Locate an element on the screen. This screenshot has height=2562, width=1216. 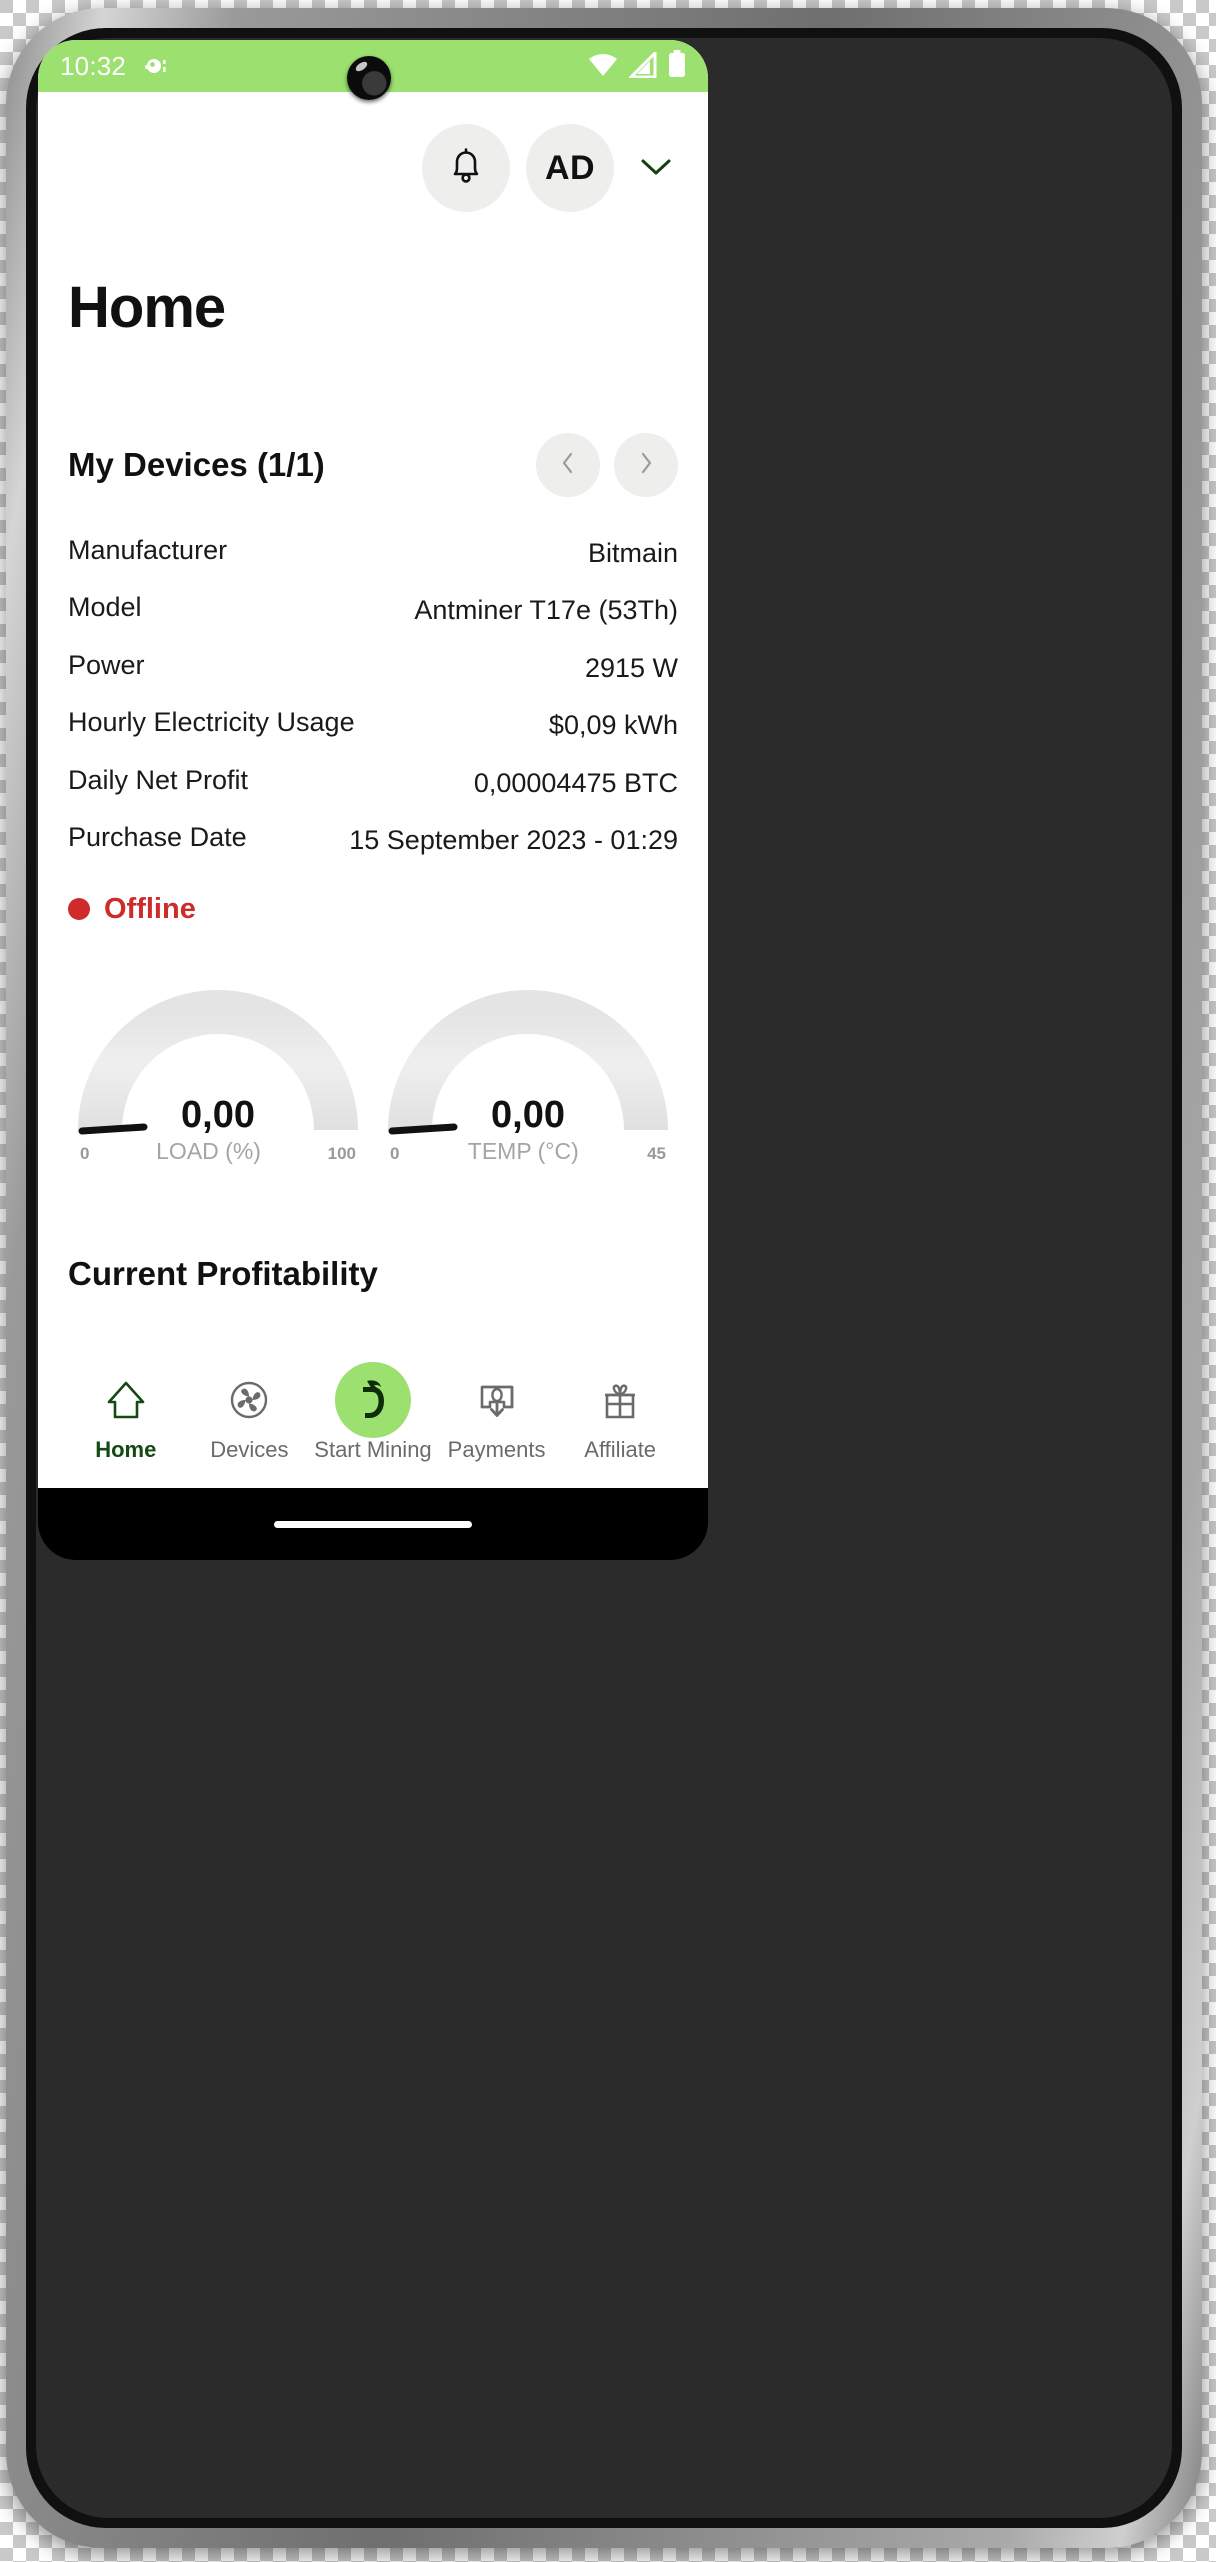
nav-label-affiliate: Affiliate is located at coordinates (620, 1449).